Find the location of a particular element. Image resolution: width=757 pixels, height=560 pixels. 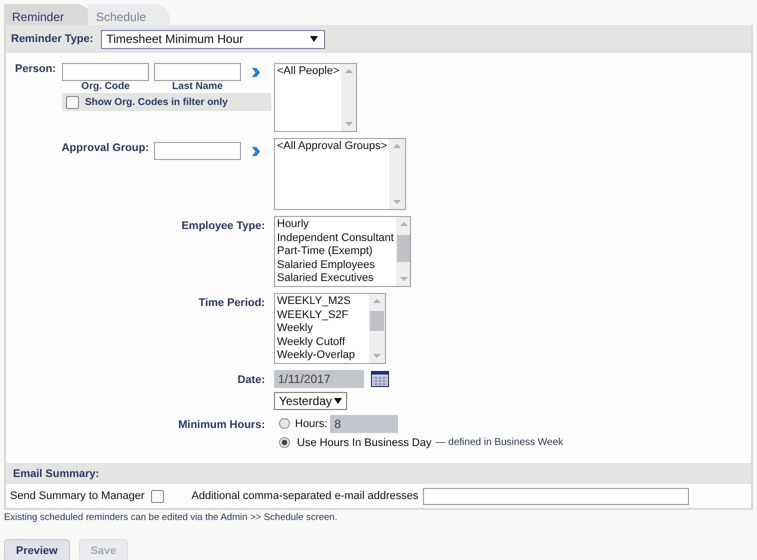

list-option: Salaried Employees is located at coordinates (335, 265).